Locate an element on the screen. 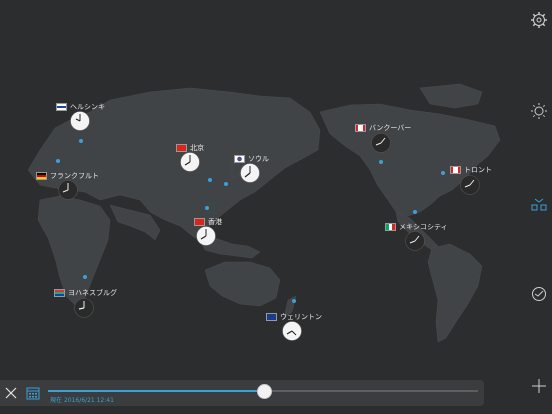 The image size is (552, 414). add-city-icon is located at coordinates (539, 386).